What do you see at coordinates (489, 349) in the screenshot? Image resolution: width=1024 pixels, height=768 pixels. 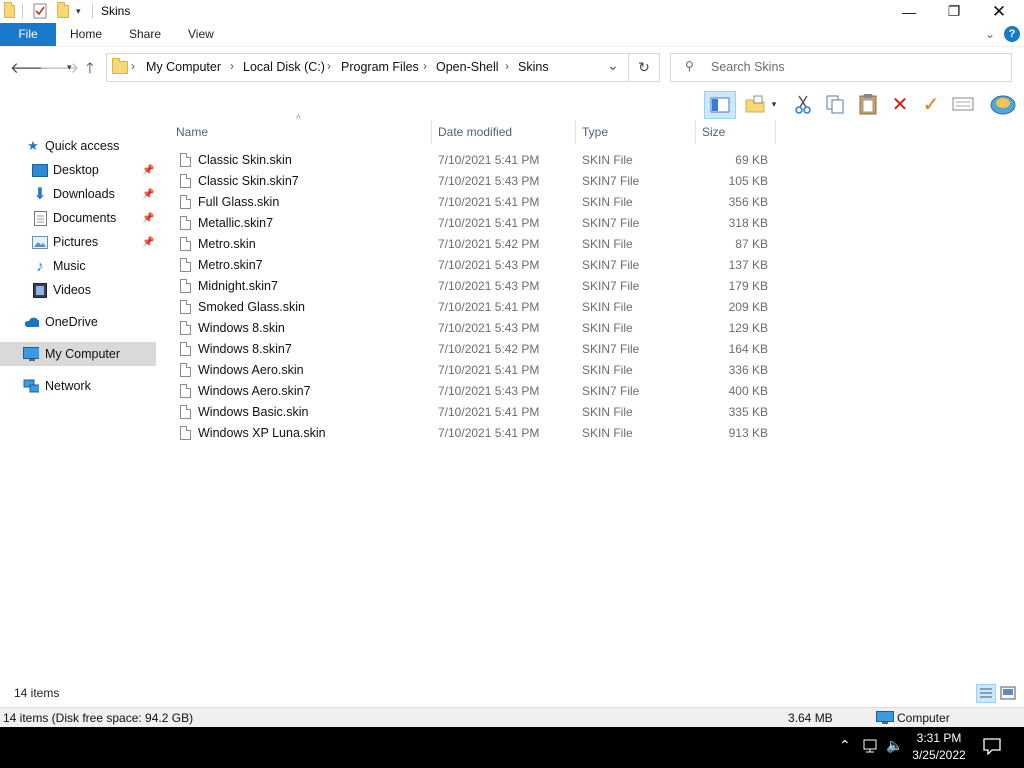 I see `file-date-modified: 7/10/2021 5:42 PM` at bounding box center [489, 349].